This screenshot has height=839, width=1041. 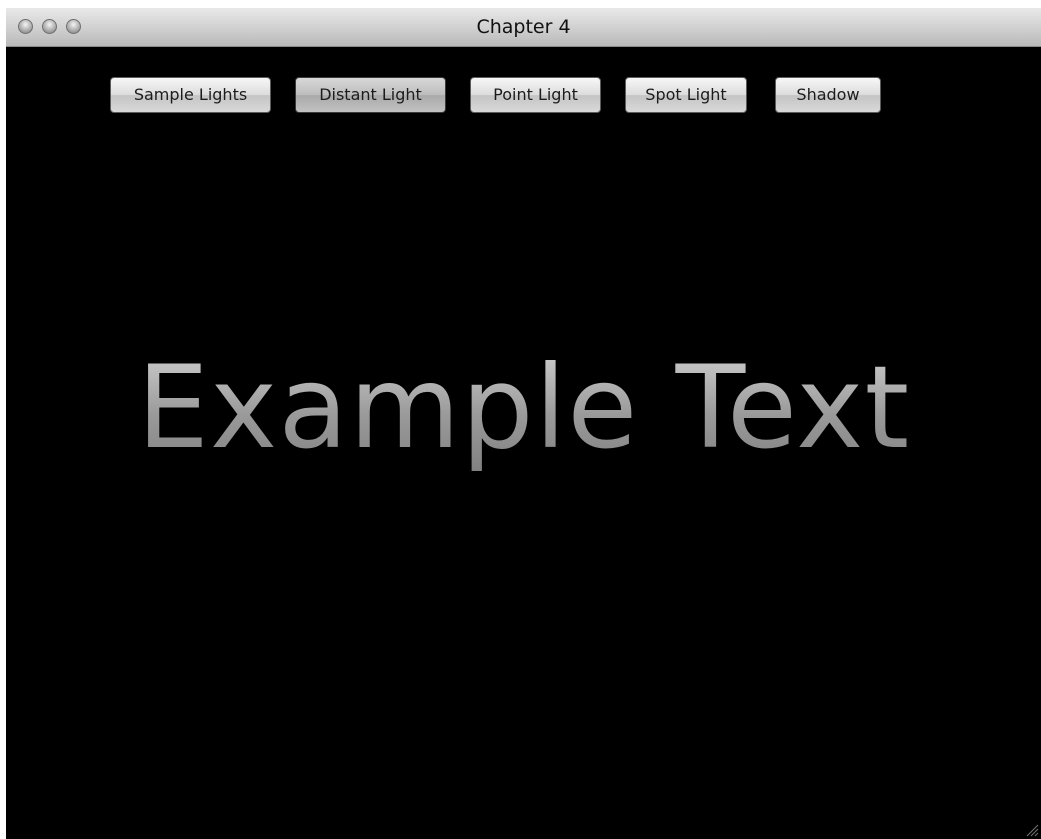 What do you see at coordinates (686, 95) in the screenshot?
I see `spot-light-button: Spot Light` at bounding box center [686, 95].